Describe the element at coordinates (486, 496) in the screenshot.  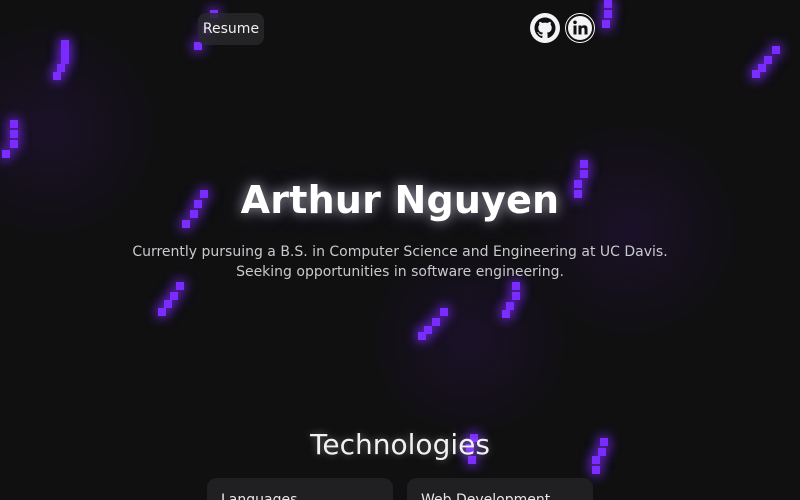
I see `tech-card-label: Web Development` at that location.